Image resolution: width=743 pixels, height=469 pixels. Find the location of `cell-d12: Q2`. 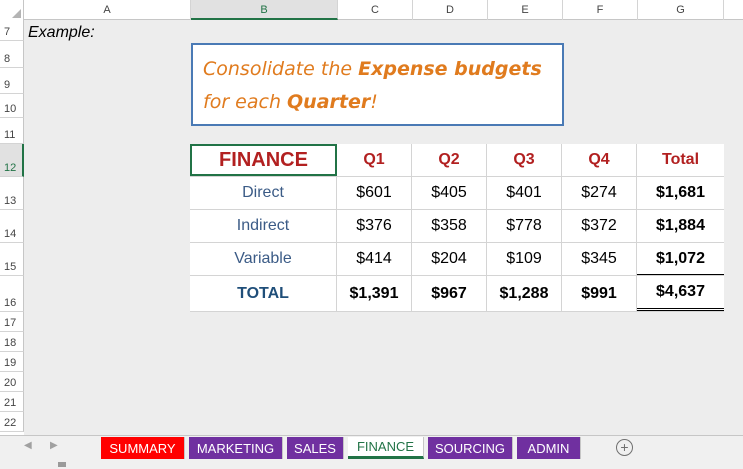

cell-d12: Q2 is located at coordinates (449, 160).